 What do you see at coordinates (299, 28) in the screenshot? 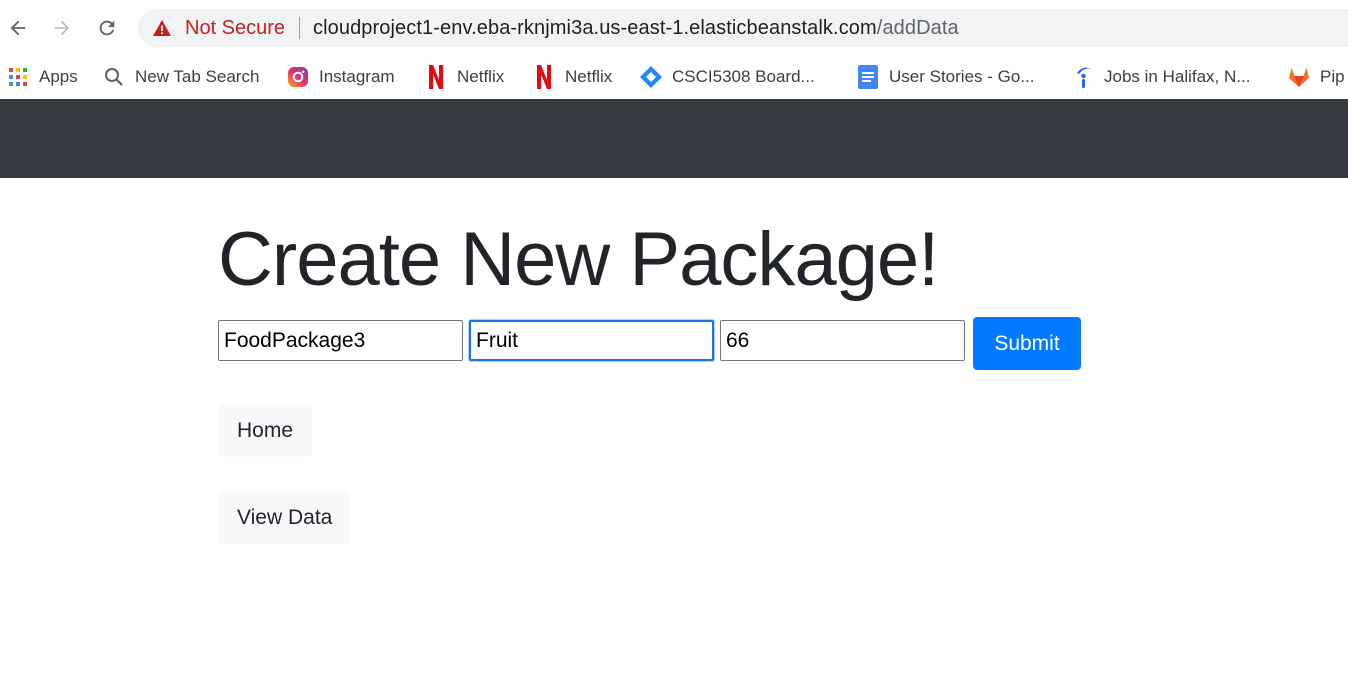
I see `omnibox-divider` at bounding box center [299, 28].